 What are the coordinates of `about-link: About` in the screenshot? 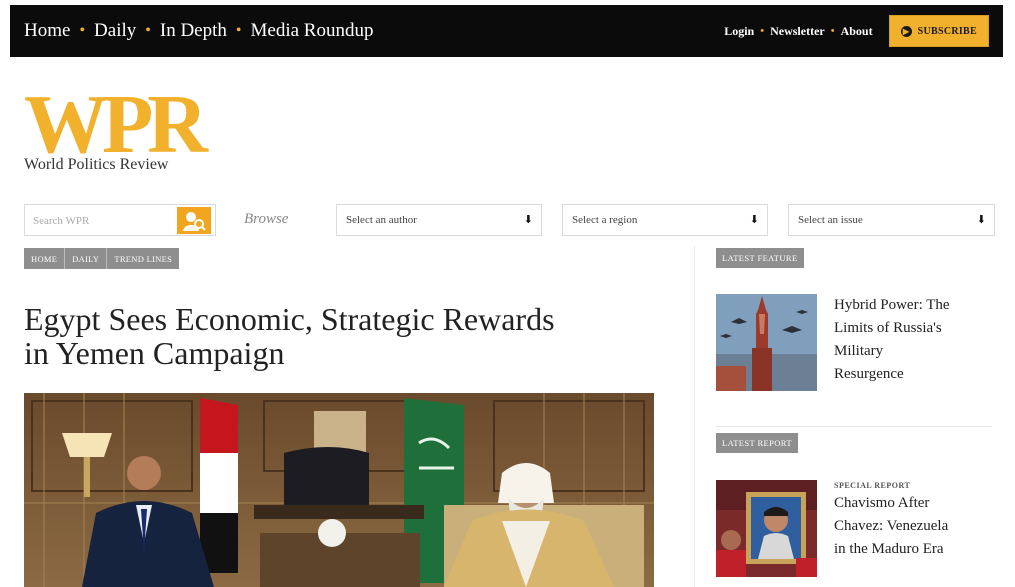 It's located at (857, 31).